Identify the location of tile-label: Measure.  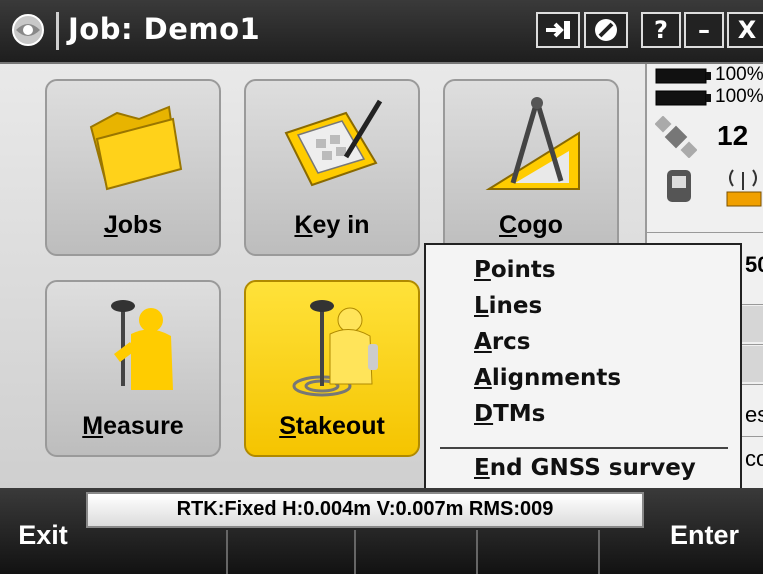
(133, 426).